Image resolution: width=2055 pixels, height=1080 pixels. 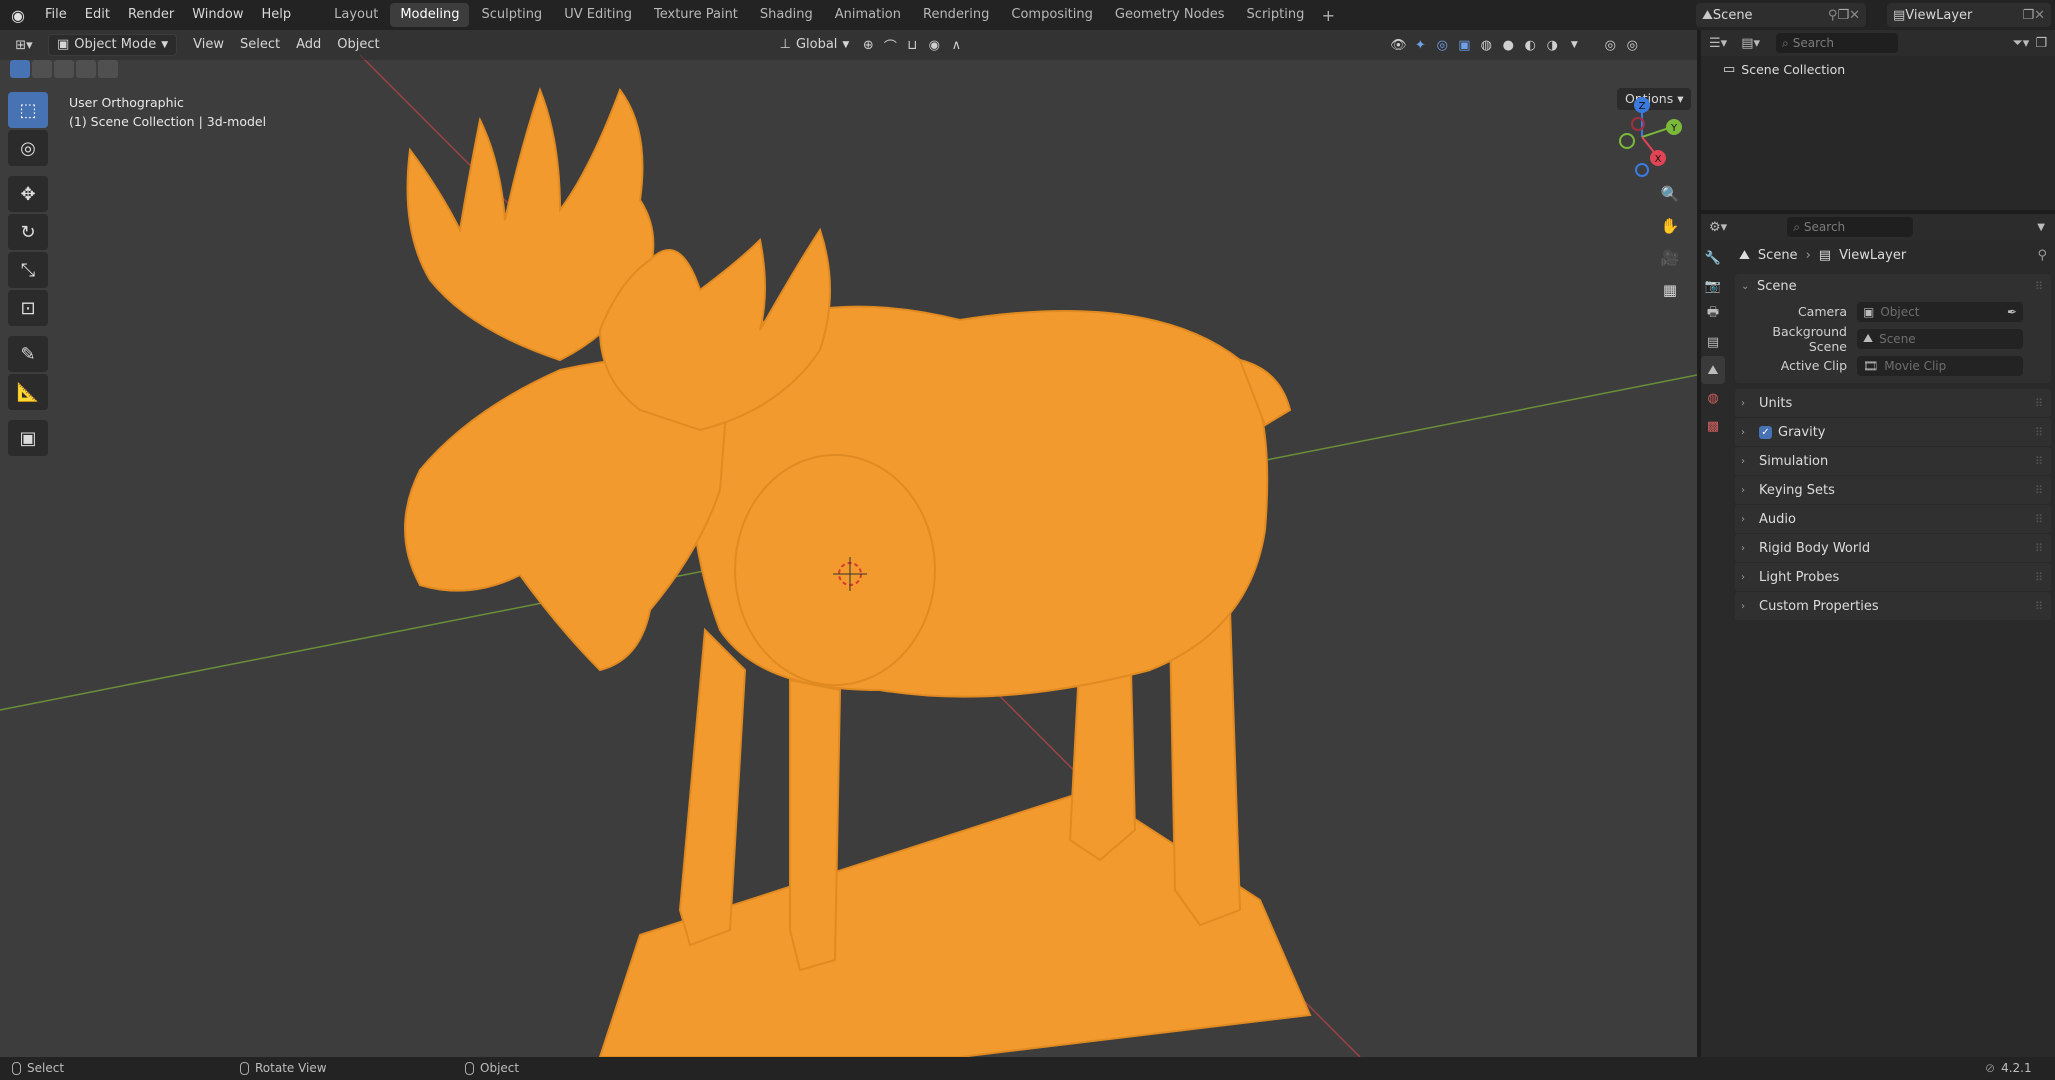 I want to click on eyedropper-icon: ✒, so click(x=2012, y=312).